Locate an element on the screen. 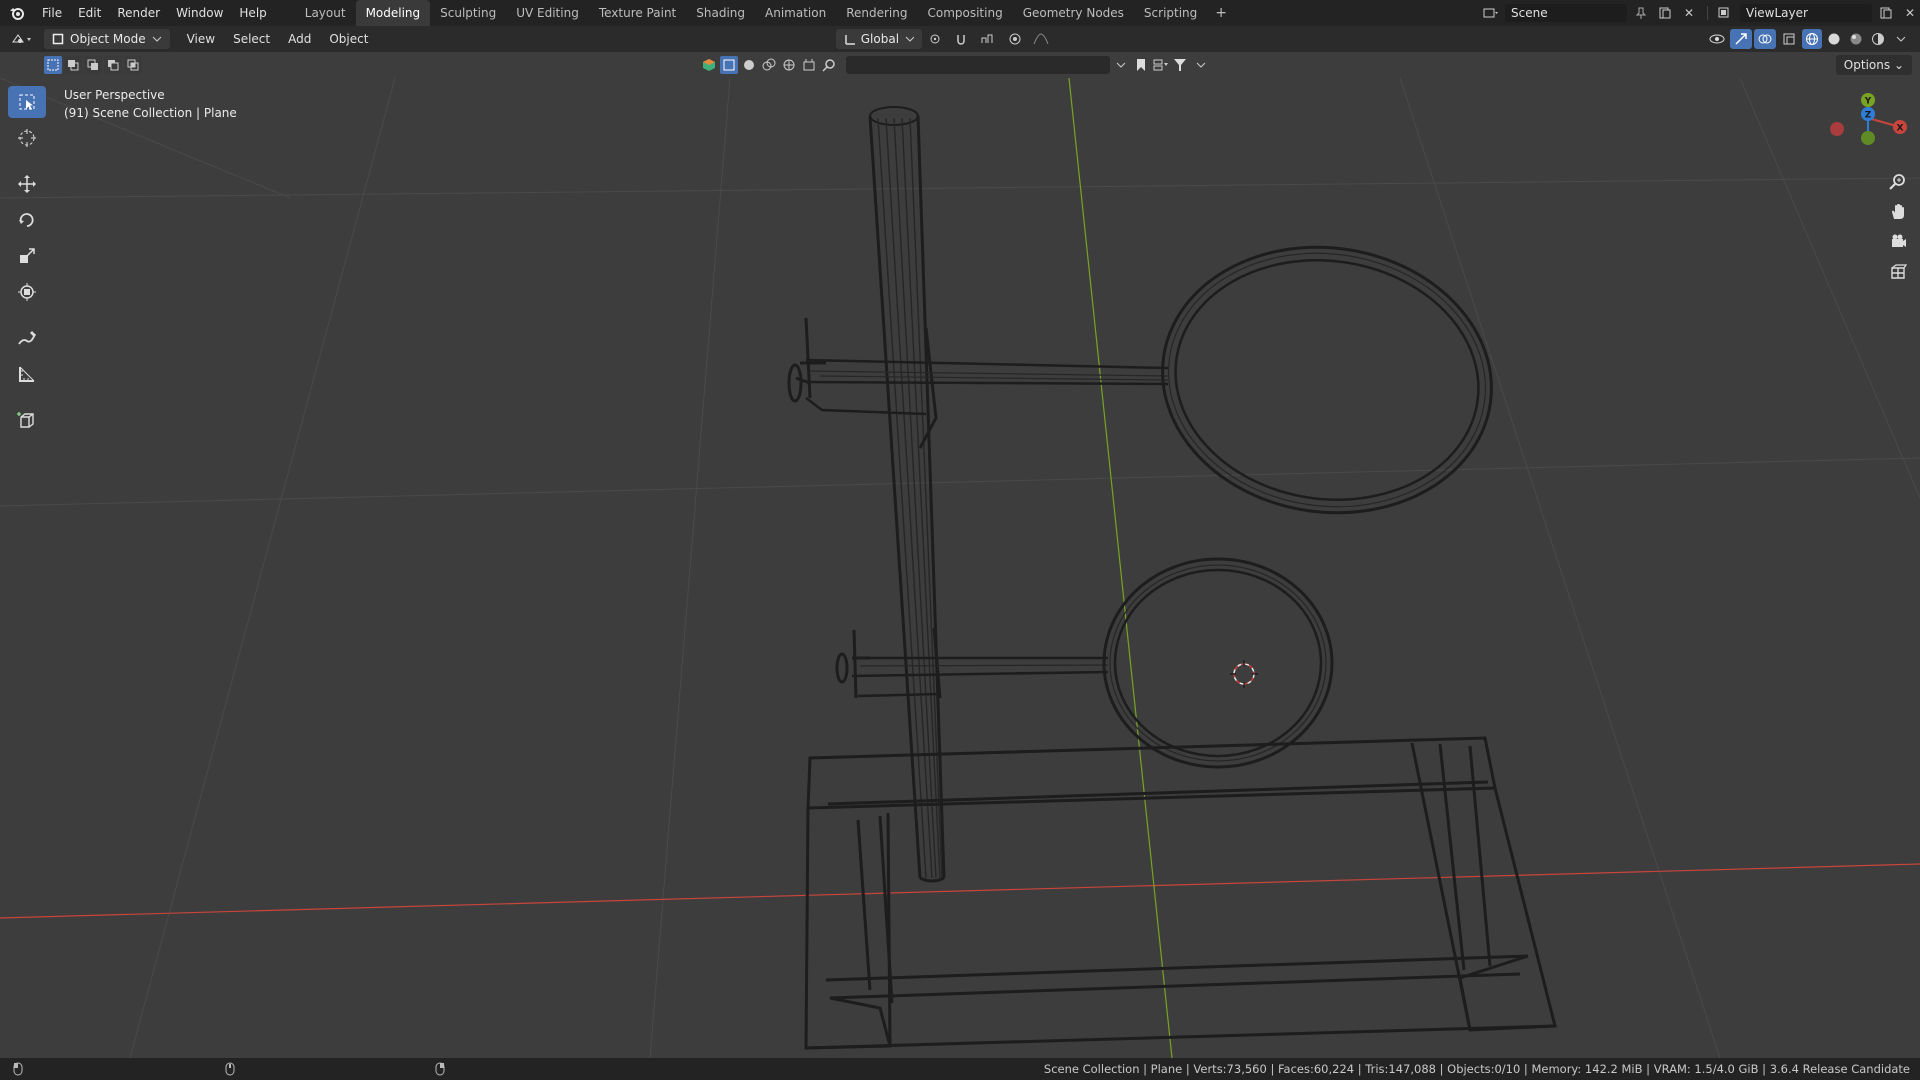  proportional-edit-icon is located at coordinates (1015, 39).